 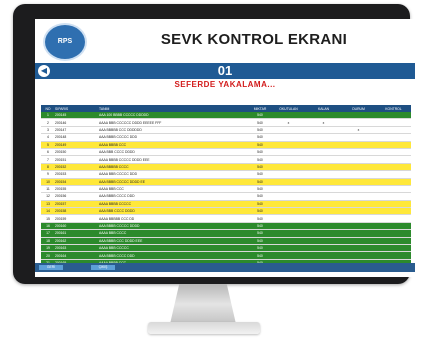 What do you see at coordinates (226, 241) in the screenshot?
I see `table-row: 18 200162 AAA BBBB CCC DDDD EEE 540` at bounding box center [226, 241].